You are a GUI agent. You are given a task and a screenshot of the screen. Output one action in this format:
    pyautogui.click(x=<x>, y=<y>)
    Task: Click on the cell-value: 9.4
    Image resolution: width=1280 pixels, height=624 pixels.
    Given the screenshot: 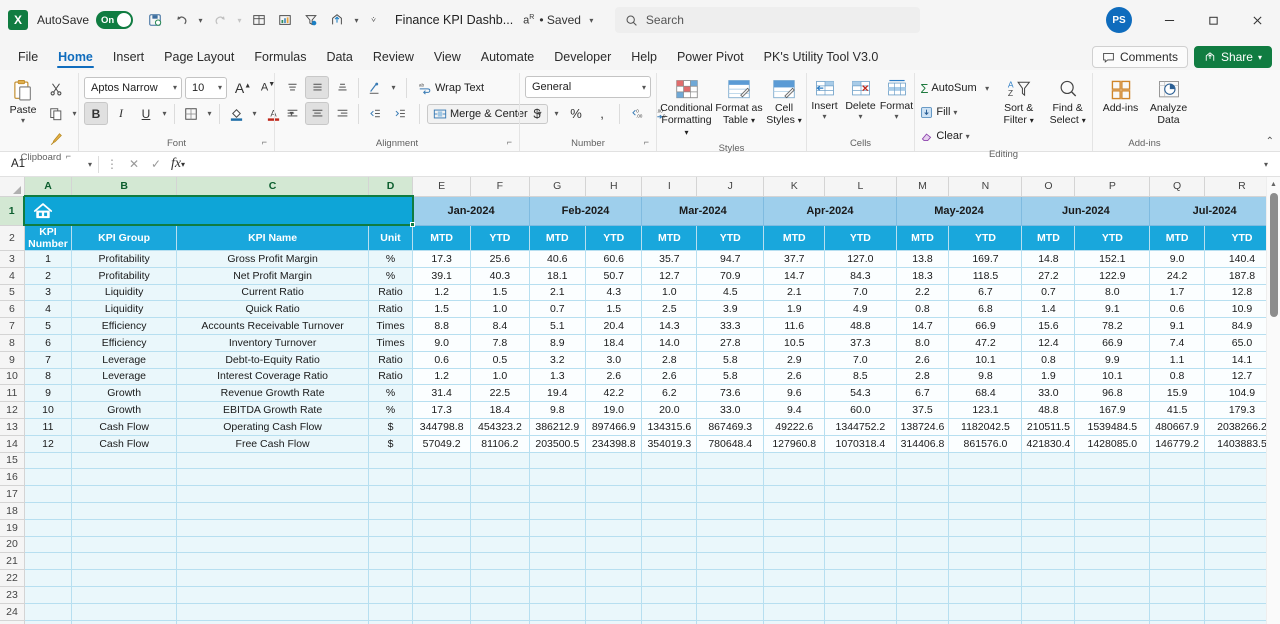 What is the action you would take?
    pyautogui.click(x=794, y=410)
    